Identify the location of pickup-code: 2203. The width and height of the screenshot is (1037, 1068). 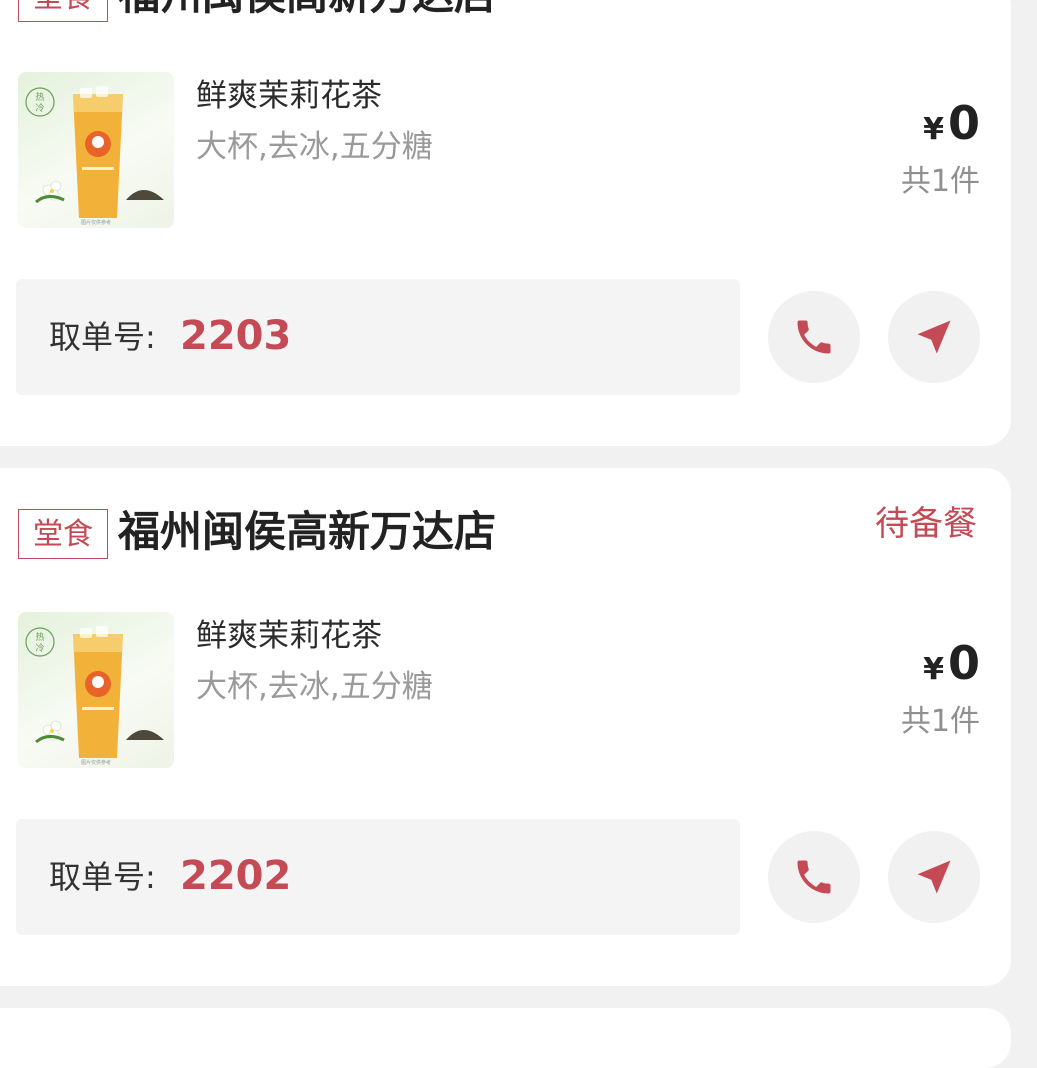
(236, 336).